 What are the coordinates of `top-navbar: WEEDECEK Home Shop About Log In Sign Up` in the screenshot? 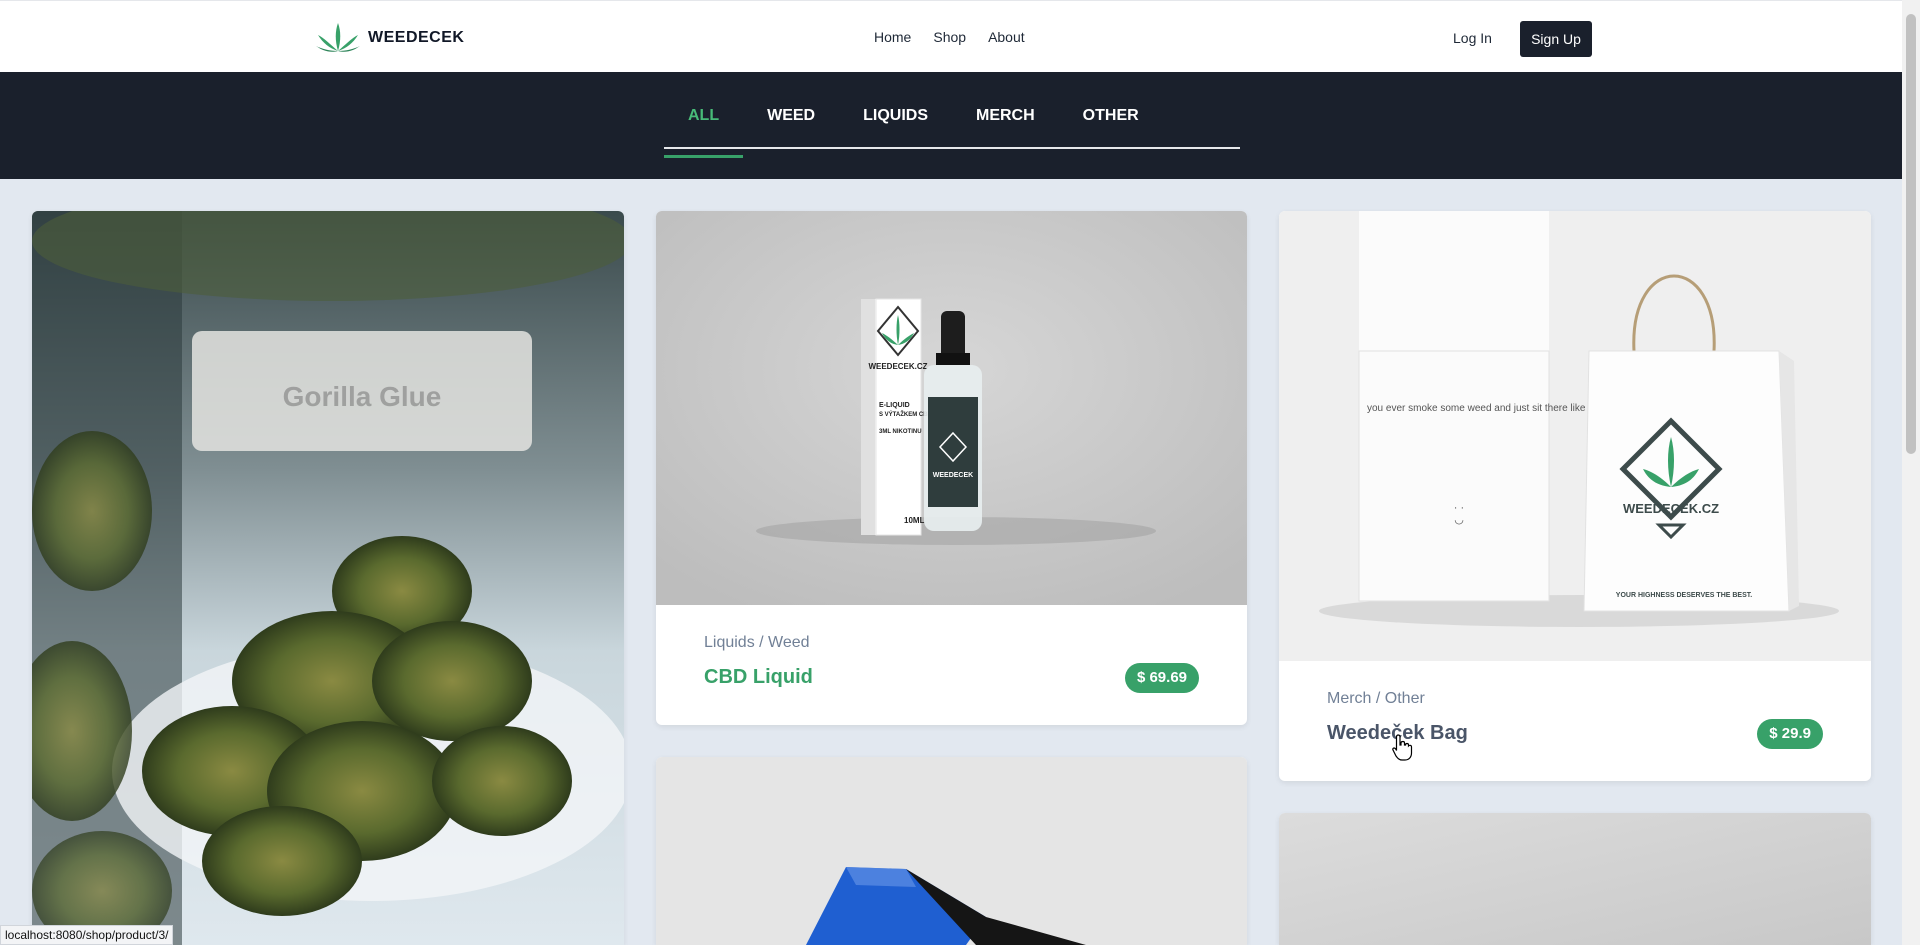 It's located at (951, 36).